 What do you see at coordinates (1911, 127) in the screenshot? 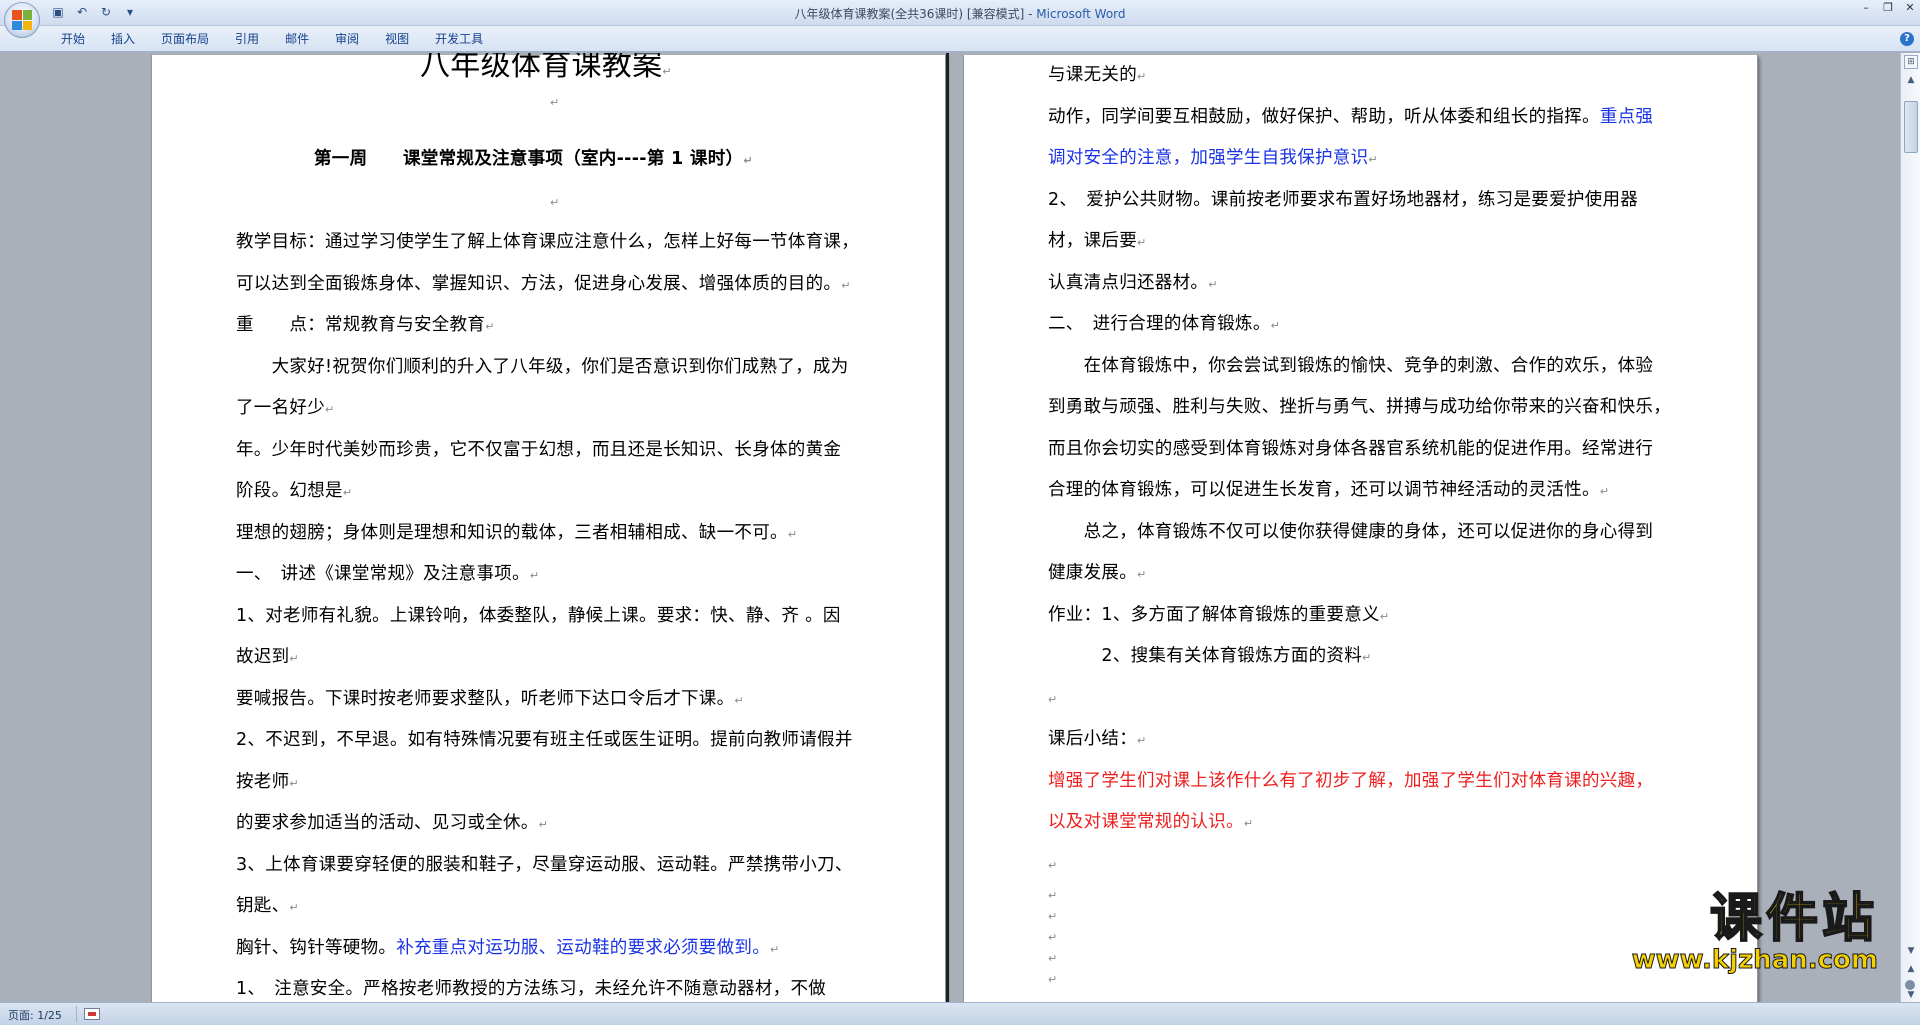
I see `scroll-thumb` at bounding box center [1911, 127].